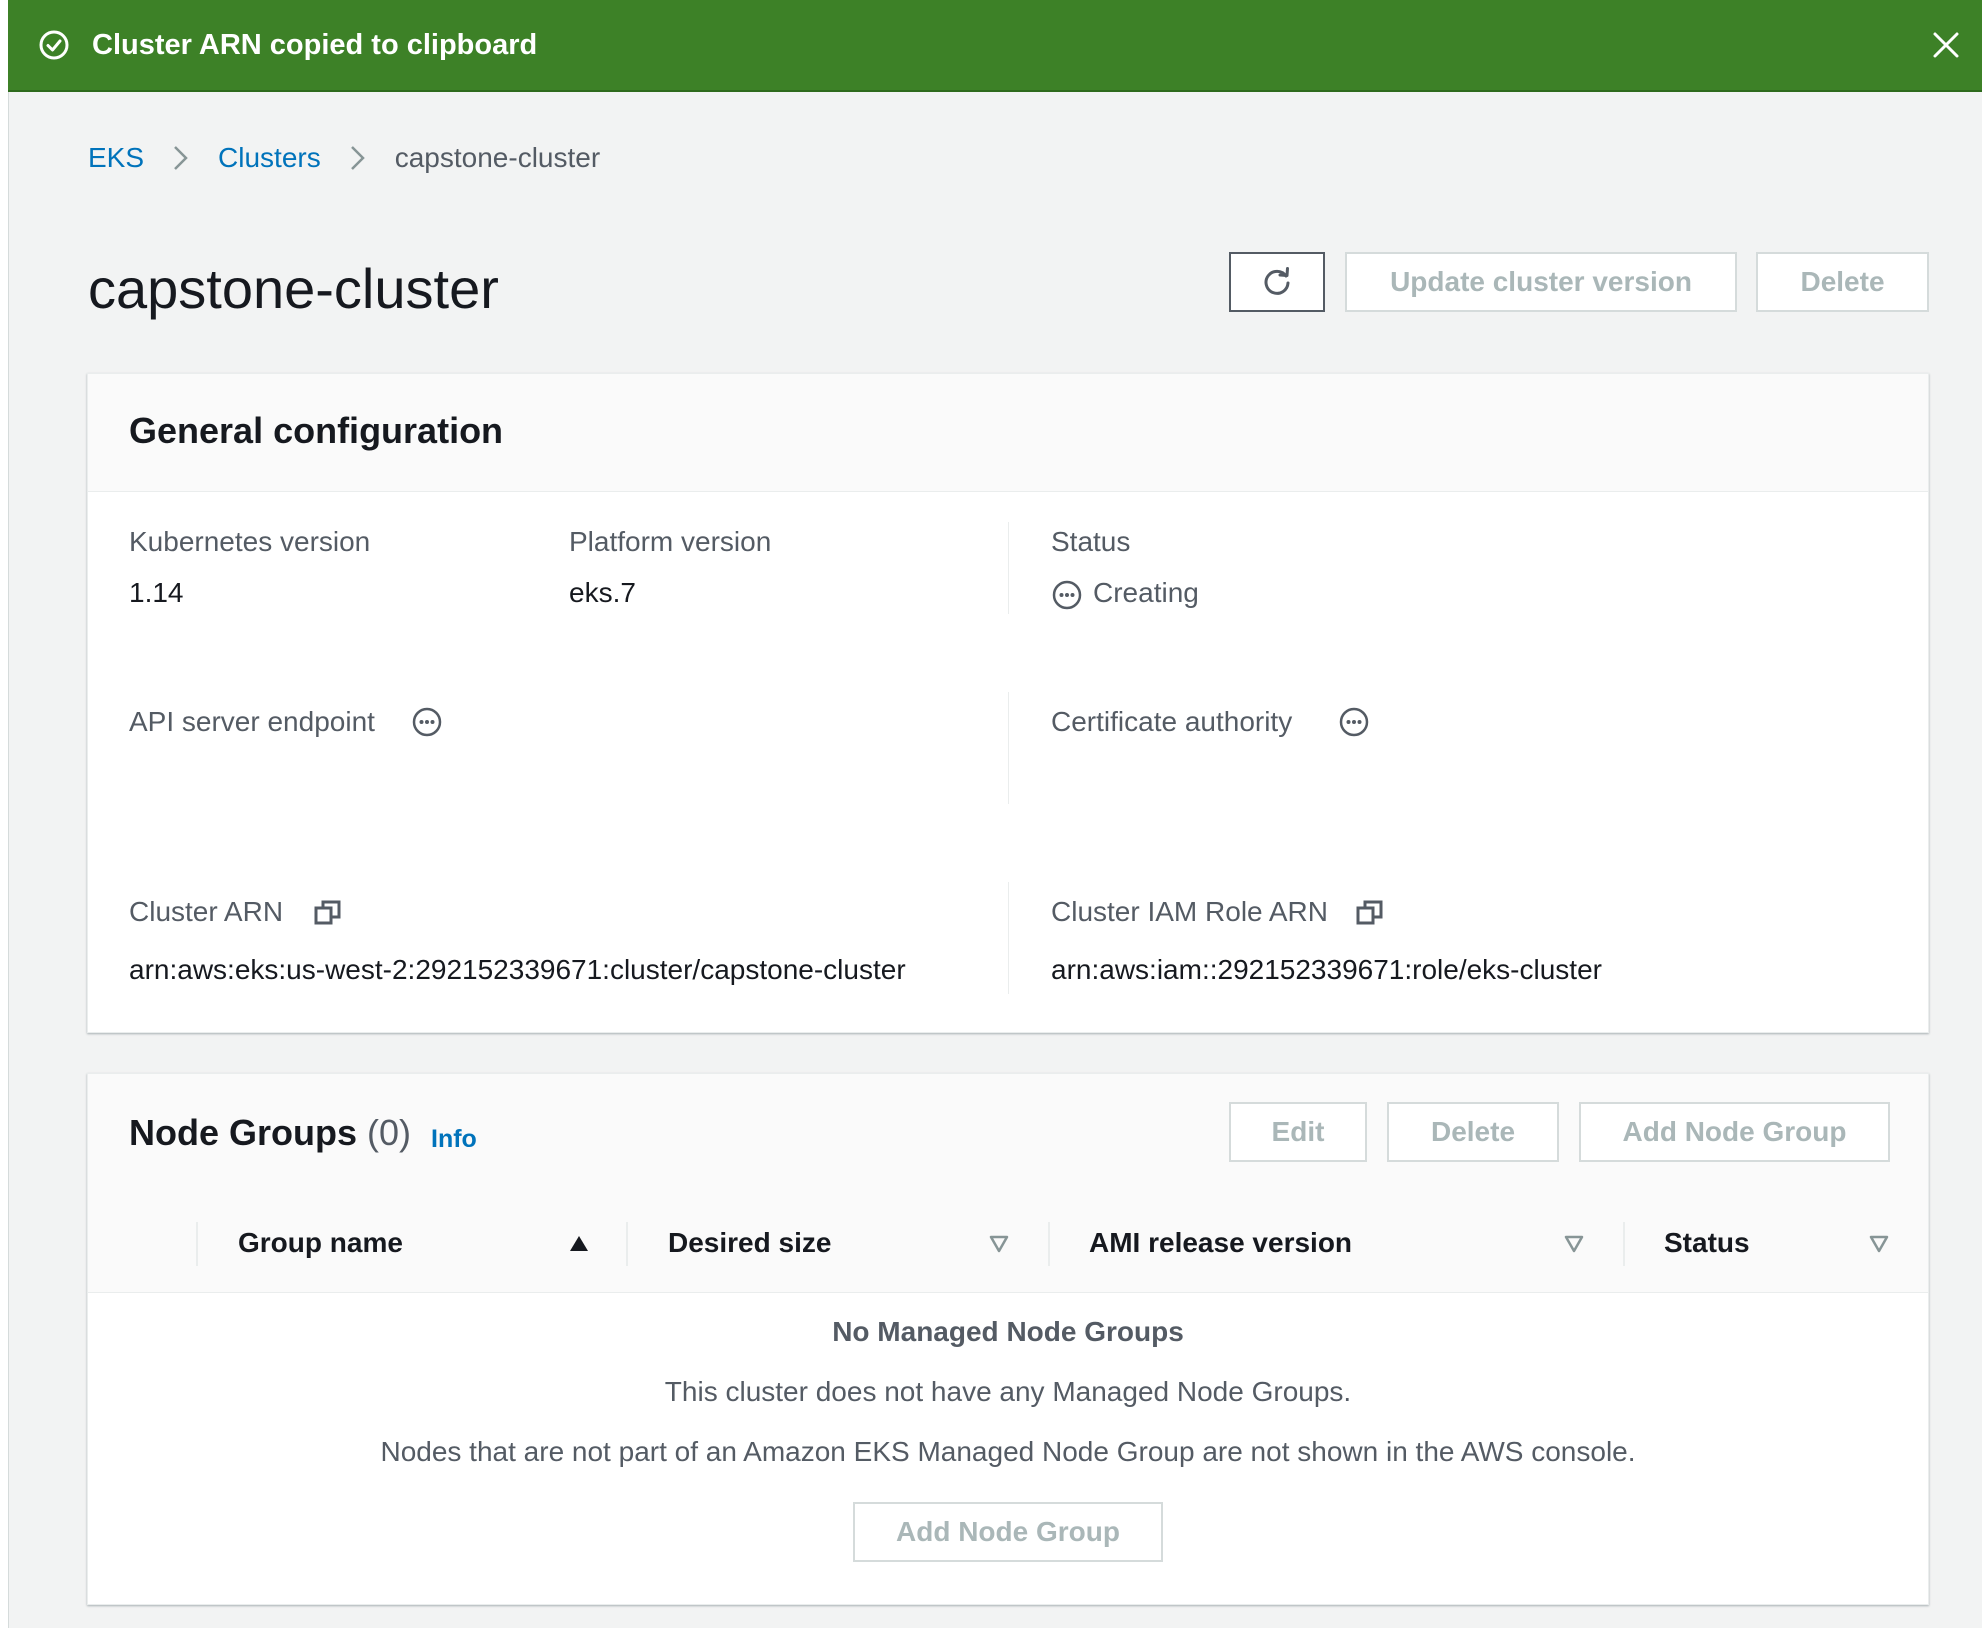 The image size is (1982, 1628). What do you see at coordinates (1067, 595) in the screenshot?
I see `pending-status-icon` at bounding box center [1067, 595].